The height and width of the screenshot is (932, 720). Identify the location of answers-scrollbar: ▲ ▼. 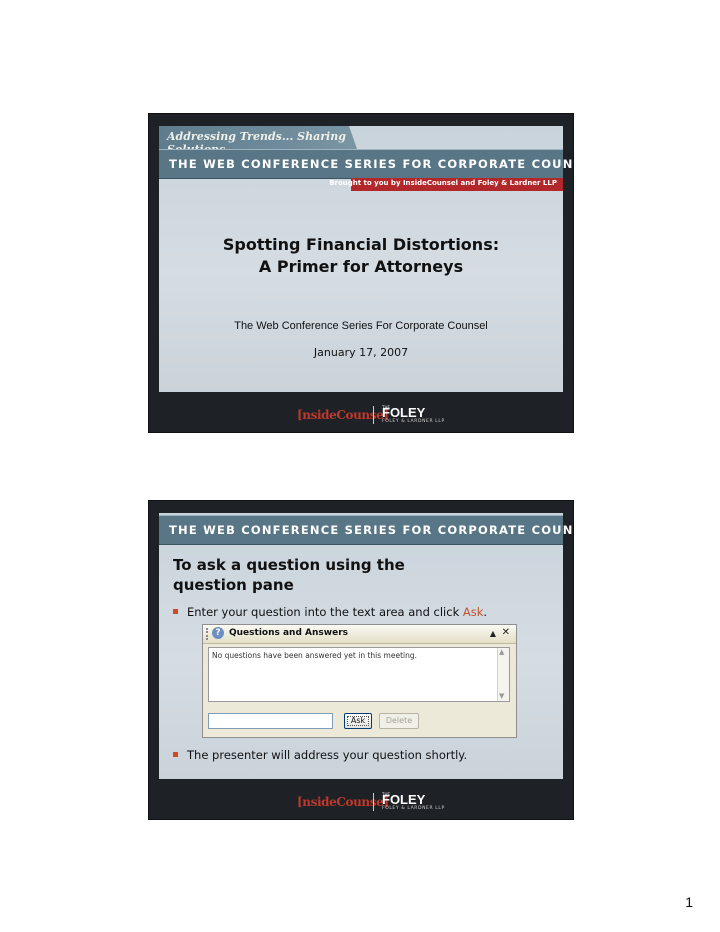
(503, 674).